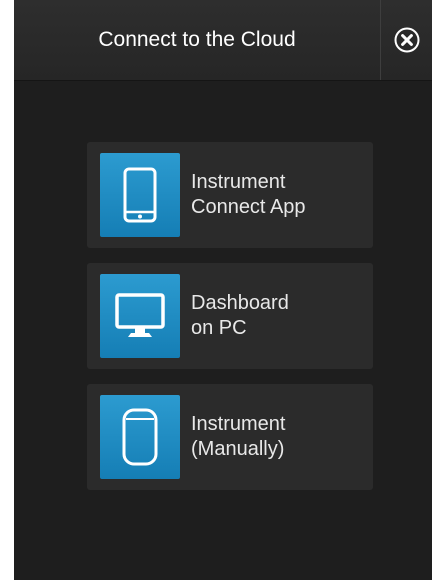 The image size is (446, 580). I want to click on instrument-device-icon, so click(140, 437).